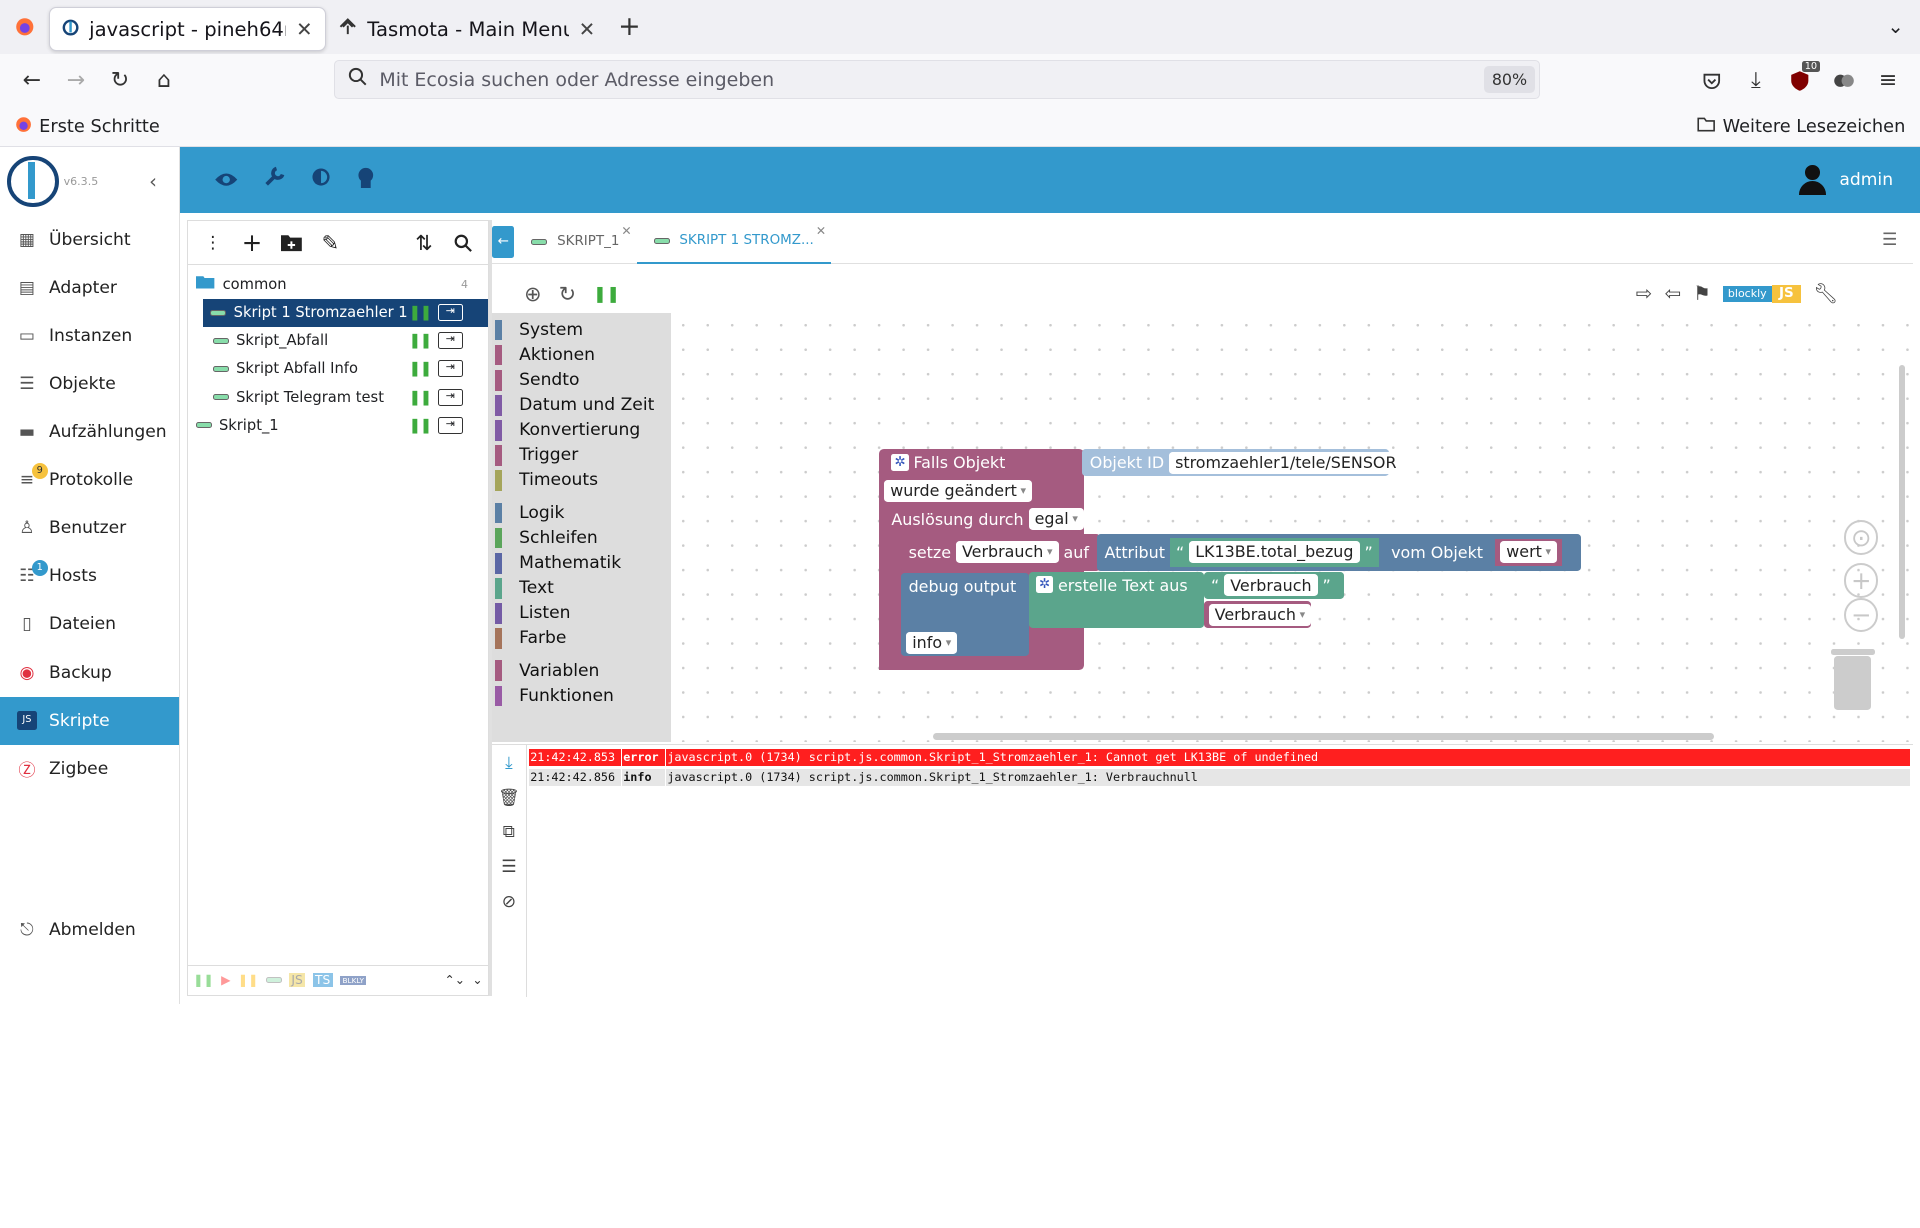  What do you see at coordinates (89, 528) in the screenshot?
I see `nav-item-benutzer: ♙ Benutzer` at bounding box center [89, 528].